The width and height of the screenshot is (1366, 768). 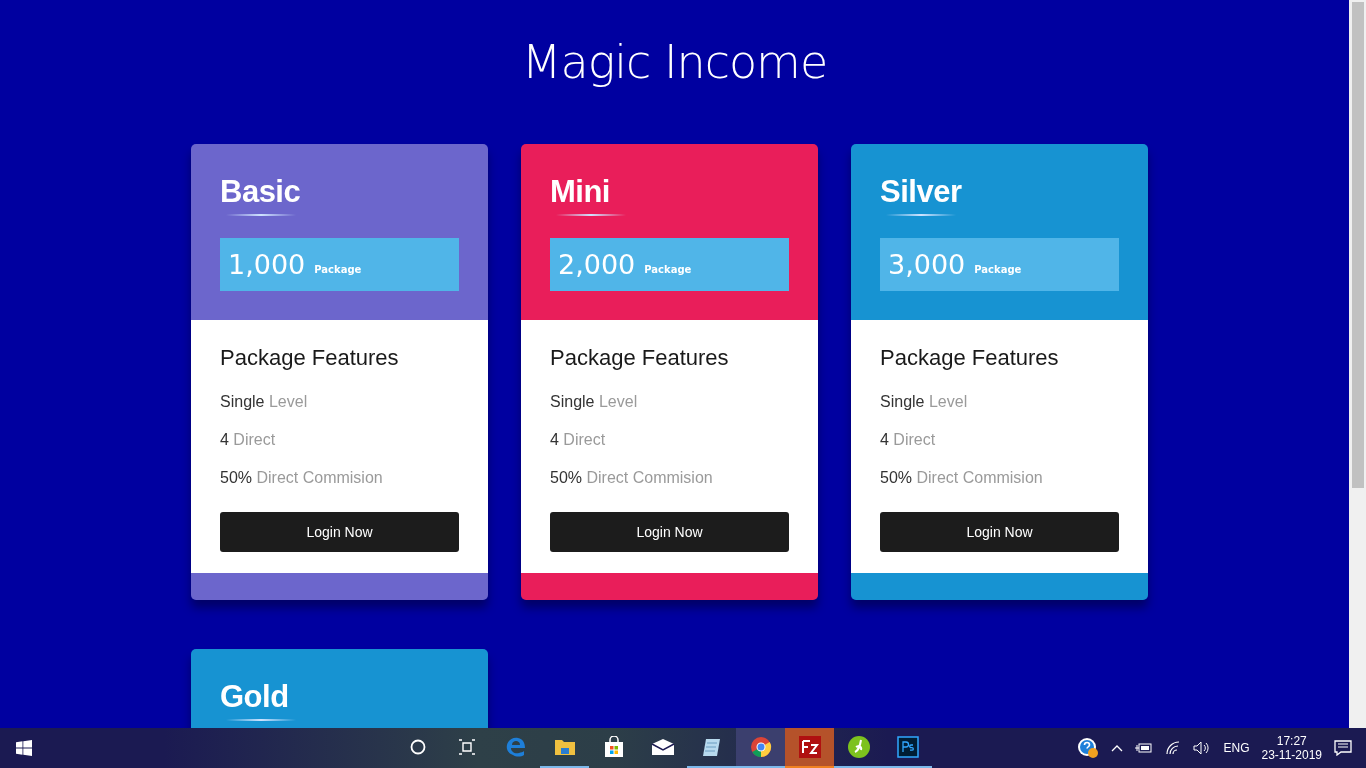 I want to click on price-amount: 3,000, so click(x=927, y=264).